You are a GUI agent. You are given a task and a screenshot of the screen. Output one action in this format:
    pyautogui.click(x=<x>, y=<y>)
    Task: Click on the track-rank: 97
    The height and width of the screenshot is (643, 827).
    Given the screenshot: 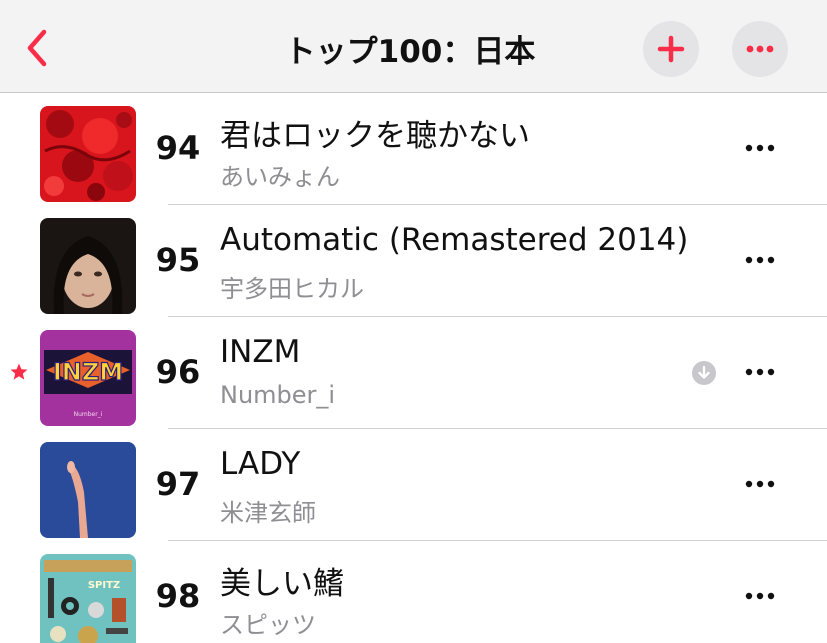 What is the action you would take?
    pyautogui.click(x=178, y=484)
    